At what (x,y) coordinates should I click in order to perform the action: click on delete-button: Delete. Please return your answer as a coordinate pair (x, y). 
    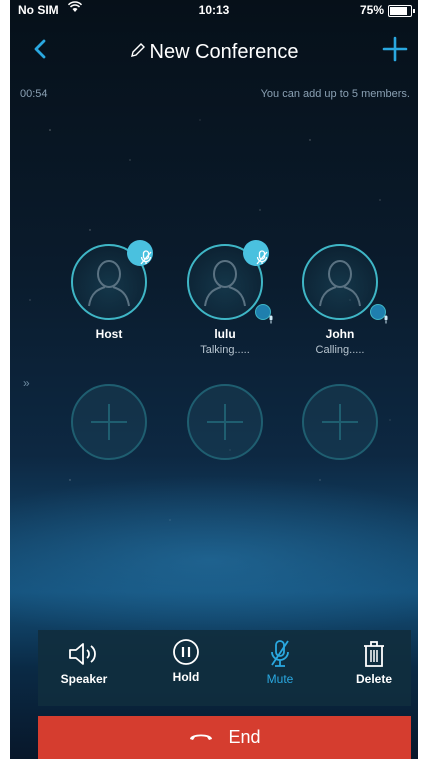
    Looking at the image, I should click on (374, 661).